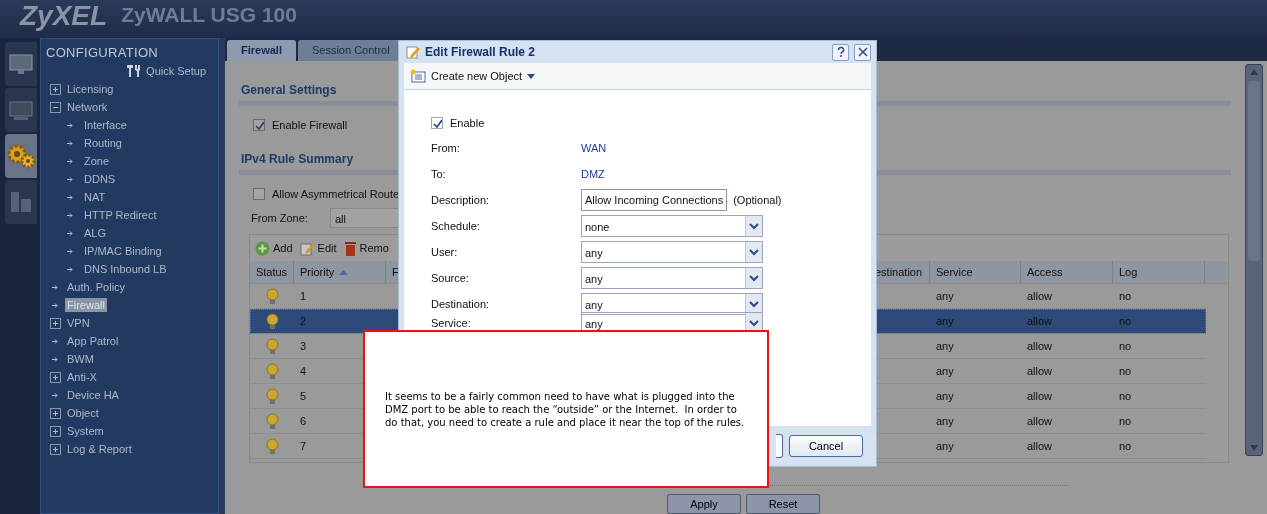  Describe the element at coordinates (672, 226) in the screenshot. I see `dropdown-field: none` at that location.